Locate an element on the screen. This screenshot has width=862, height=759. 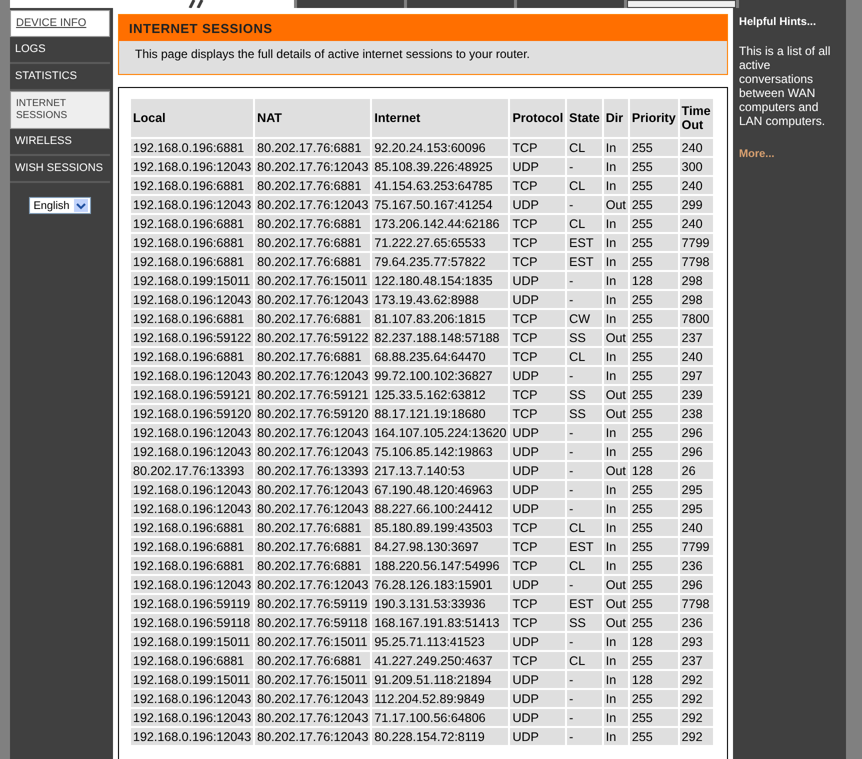
table-cell: 7799 is located at coordinates (696, 546).